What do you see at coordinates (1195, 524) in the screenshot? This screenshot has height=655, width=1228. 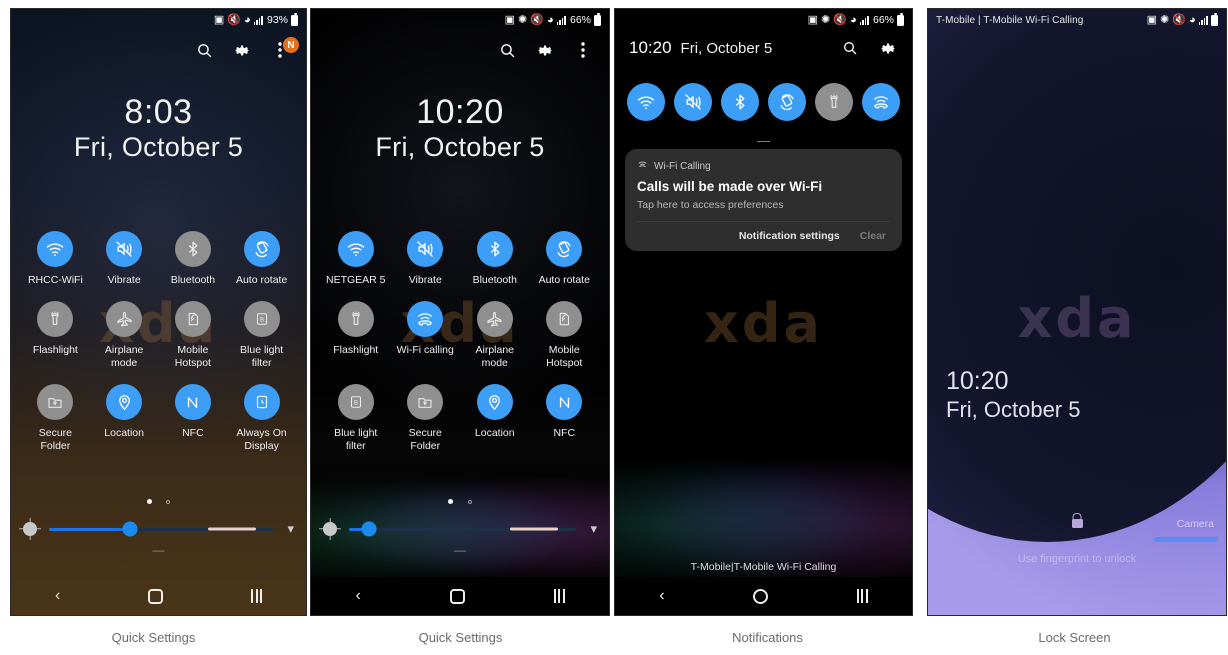 I see `camera-label: Camera` at bounding box center [1195, 524].